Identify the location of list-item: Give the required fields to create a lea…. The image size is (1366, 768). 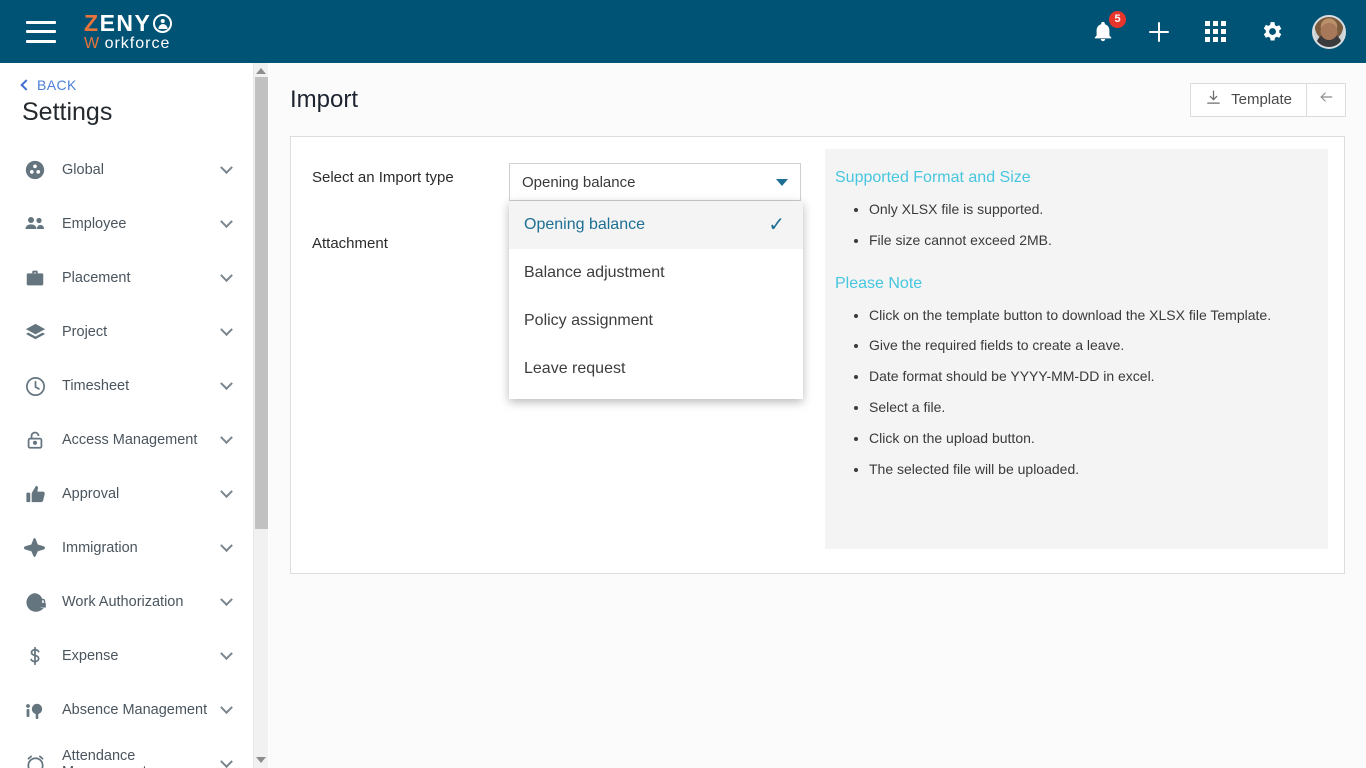
(1087, 345).